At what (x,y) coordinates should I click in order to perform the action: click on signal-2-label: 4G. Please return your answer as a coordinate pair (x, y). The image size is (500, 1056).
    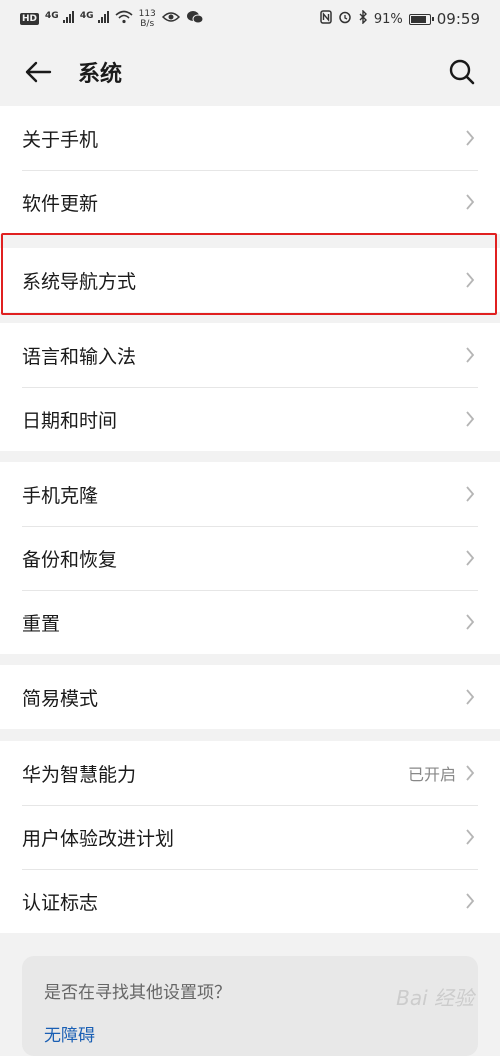
    Looking at the image, I should click on (86, 16).